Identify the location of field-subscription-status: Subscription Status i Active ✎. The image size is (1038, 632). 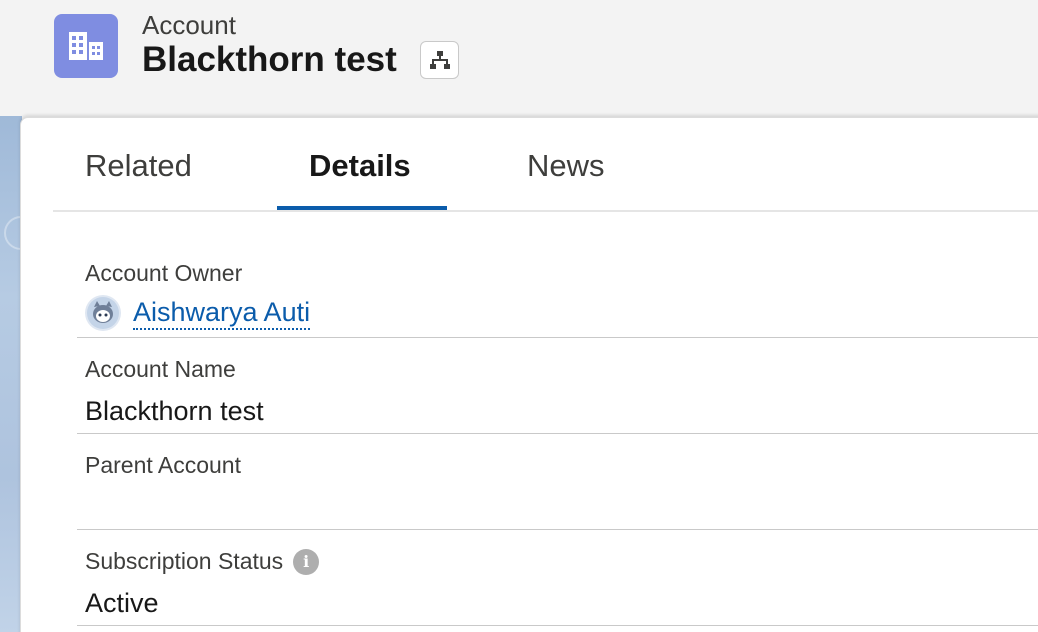
(557, 578).